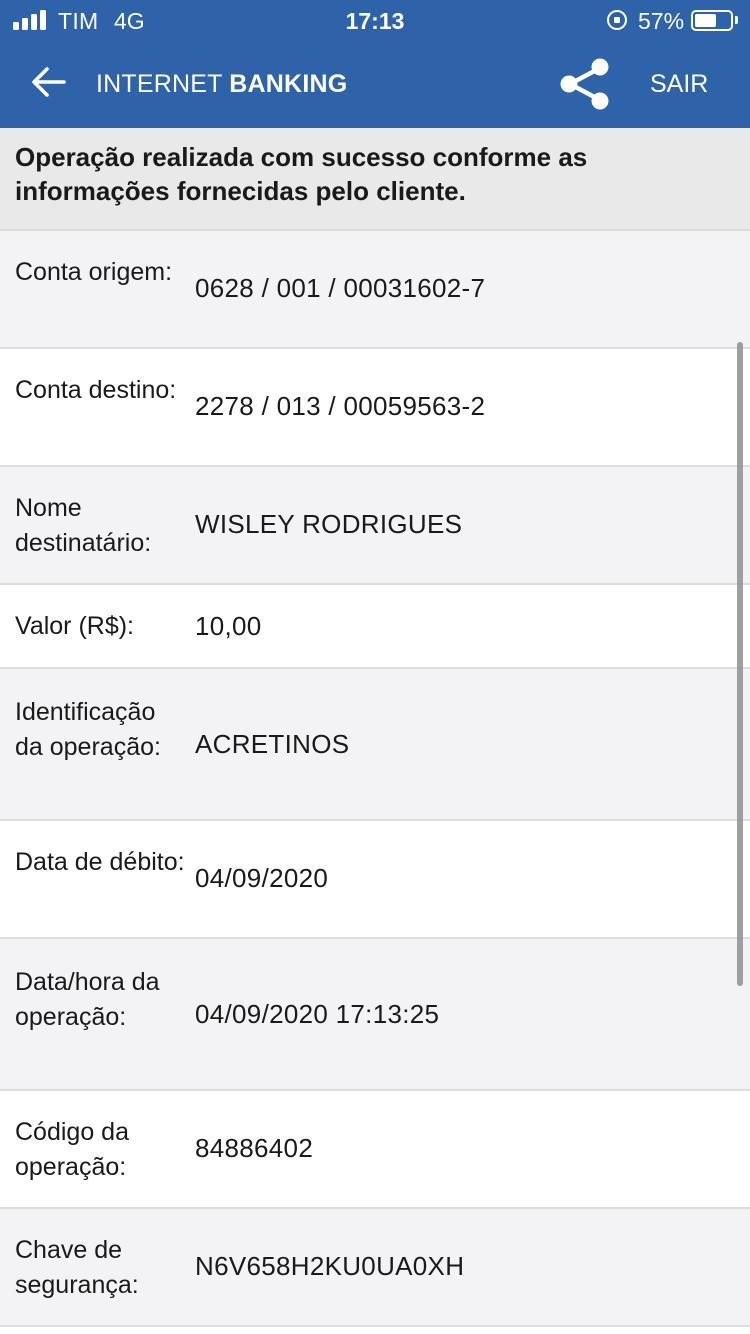 Image resolution: width=750 pixels, height=1334 pixels. What do you see at coordinates (75, 626) in the screenshot?
I see `detail-label: Valor (R$):` at bounding box center [75, 626].